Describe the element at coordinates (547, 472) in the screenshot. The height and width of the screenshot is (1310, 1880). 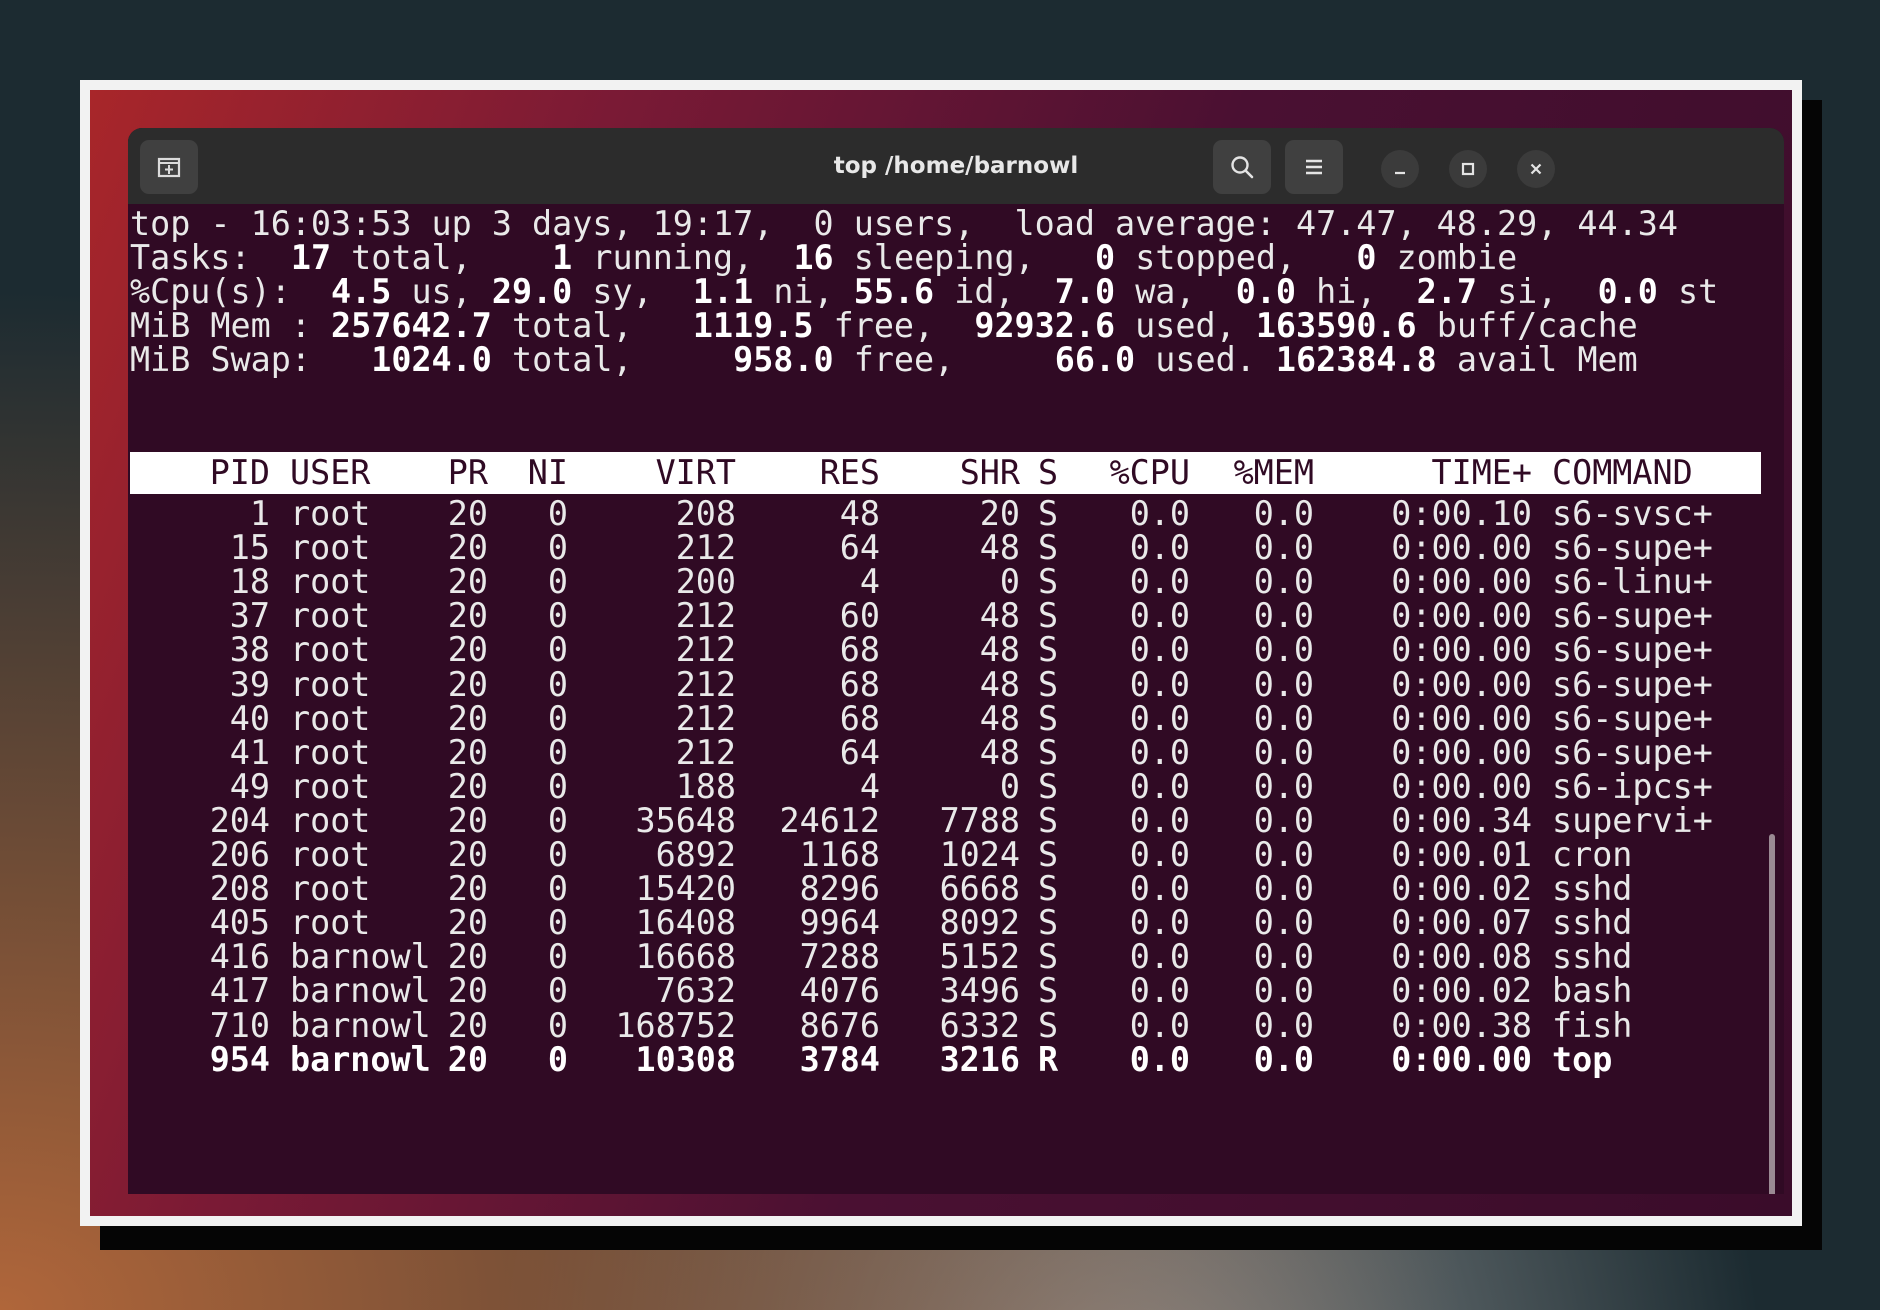
I see `col-header-ni: NI` at that location.